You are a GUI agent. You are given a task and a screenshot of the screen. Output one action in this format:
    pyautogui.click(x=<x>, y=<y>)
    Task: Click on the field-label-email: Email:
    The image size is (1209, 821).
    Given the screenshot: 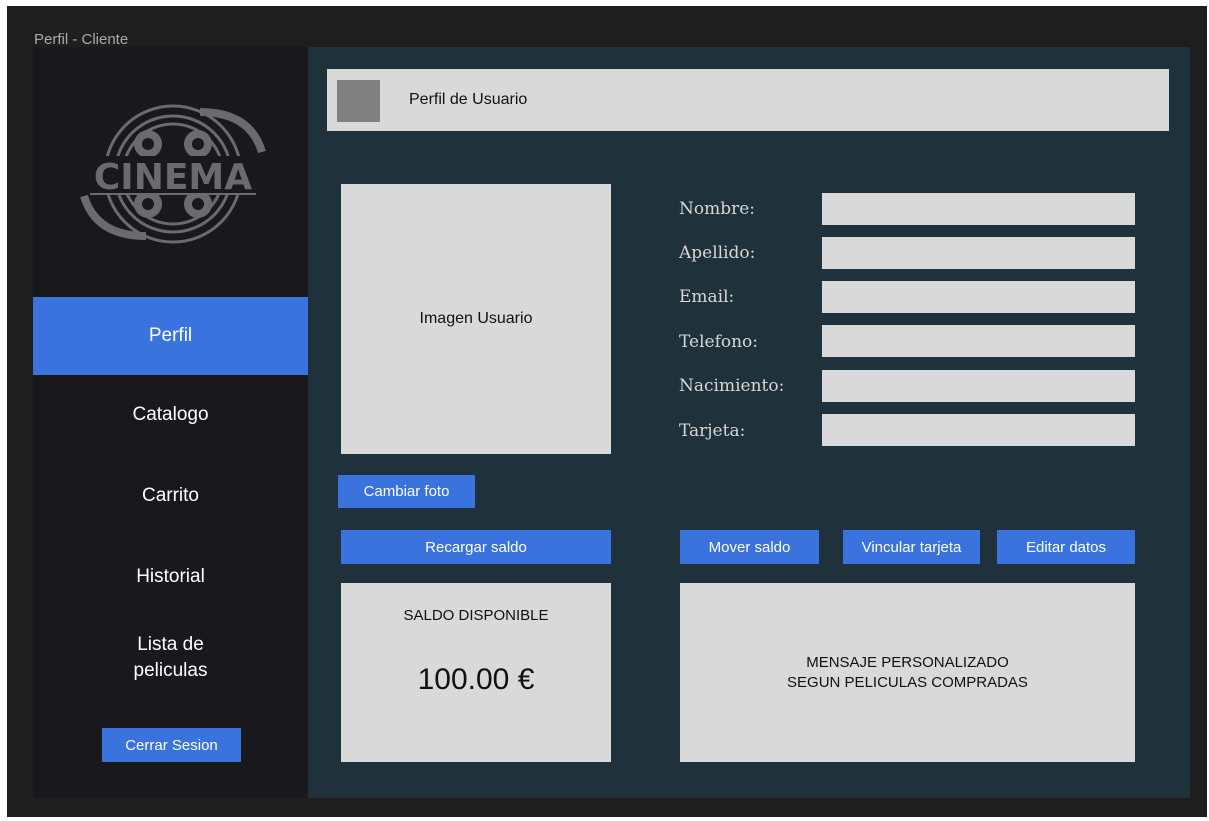 What is the action you would take?
    pyautogui.click(x=707, y=297)
    